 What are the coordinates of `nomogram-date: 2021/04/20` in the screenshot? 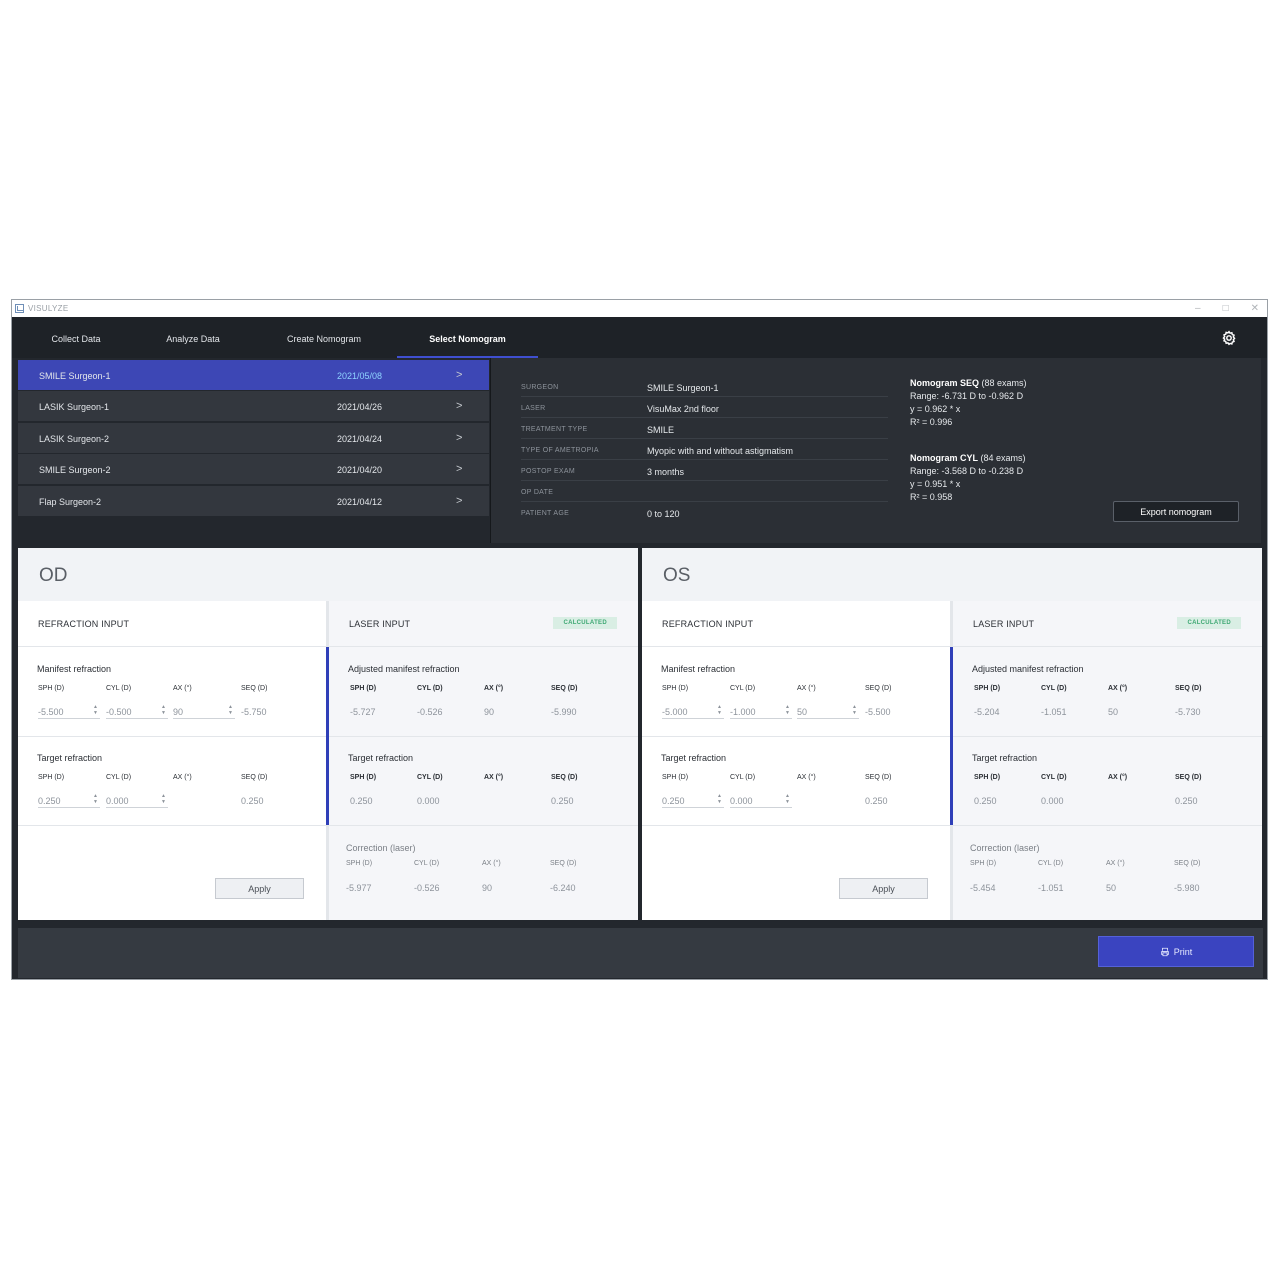 It's located at (360, 470).